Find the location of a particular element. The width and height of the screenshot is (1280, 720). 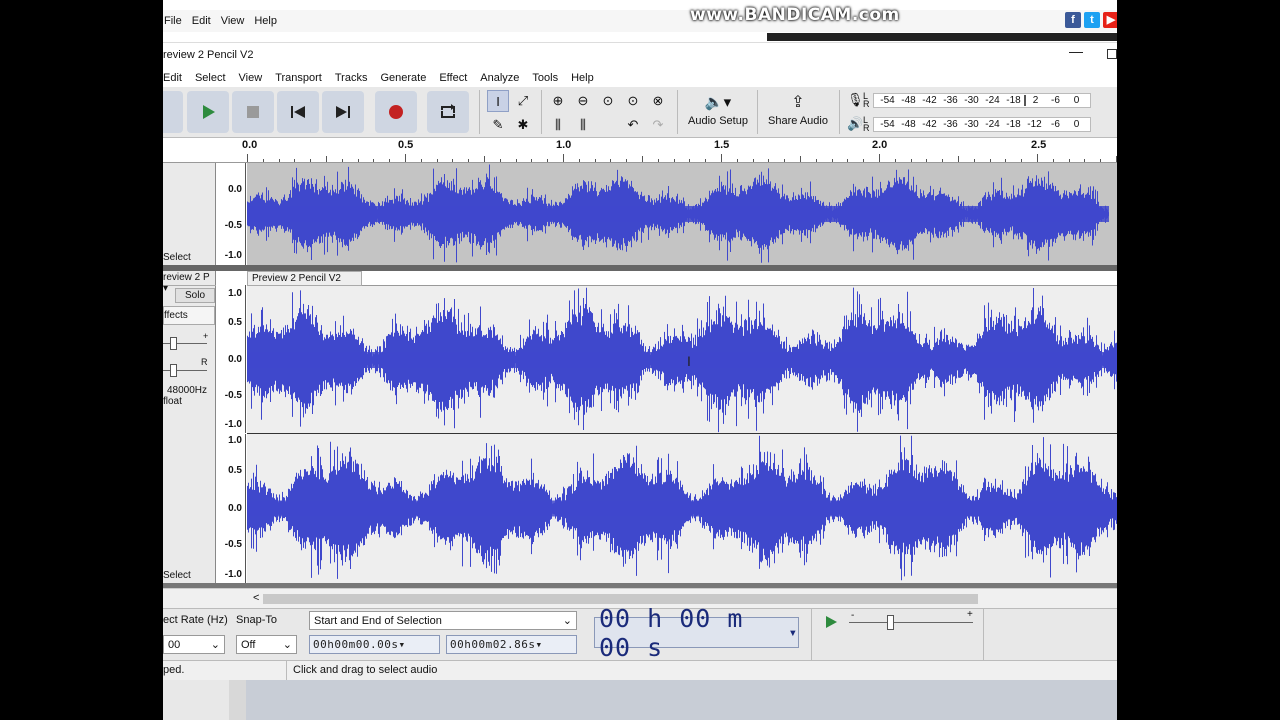

meter-tick: -48 is located at coordinates (908, 124).